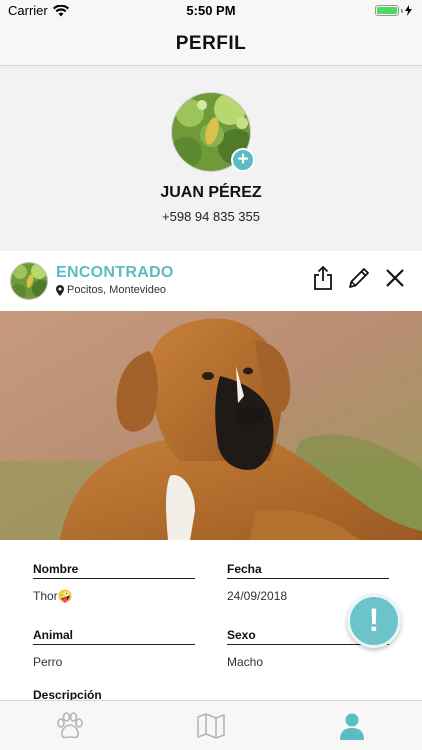  What do you see at coordinates (114, 648) in the screenshot?
I see `field-animal: Animal Perro` at bounding box center [114, 648].